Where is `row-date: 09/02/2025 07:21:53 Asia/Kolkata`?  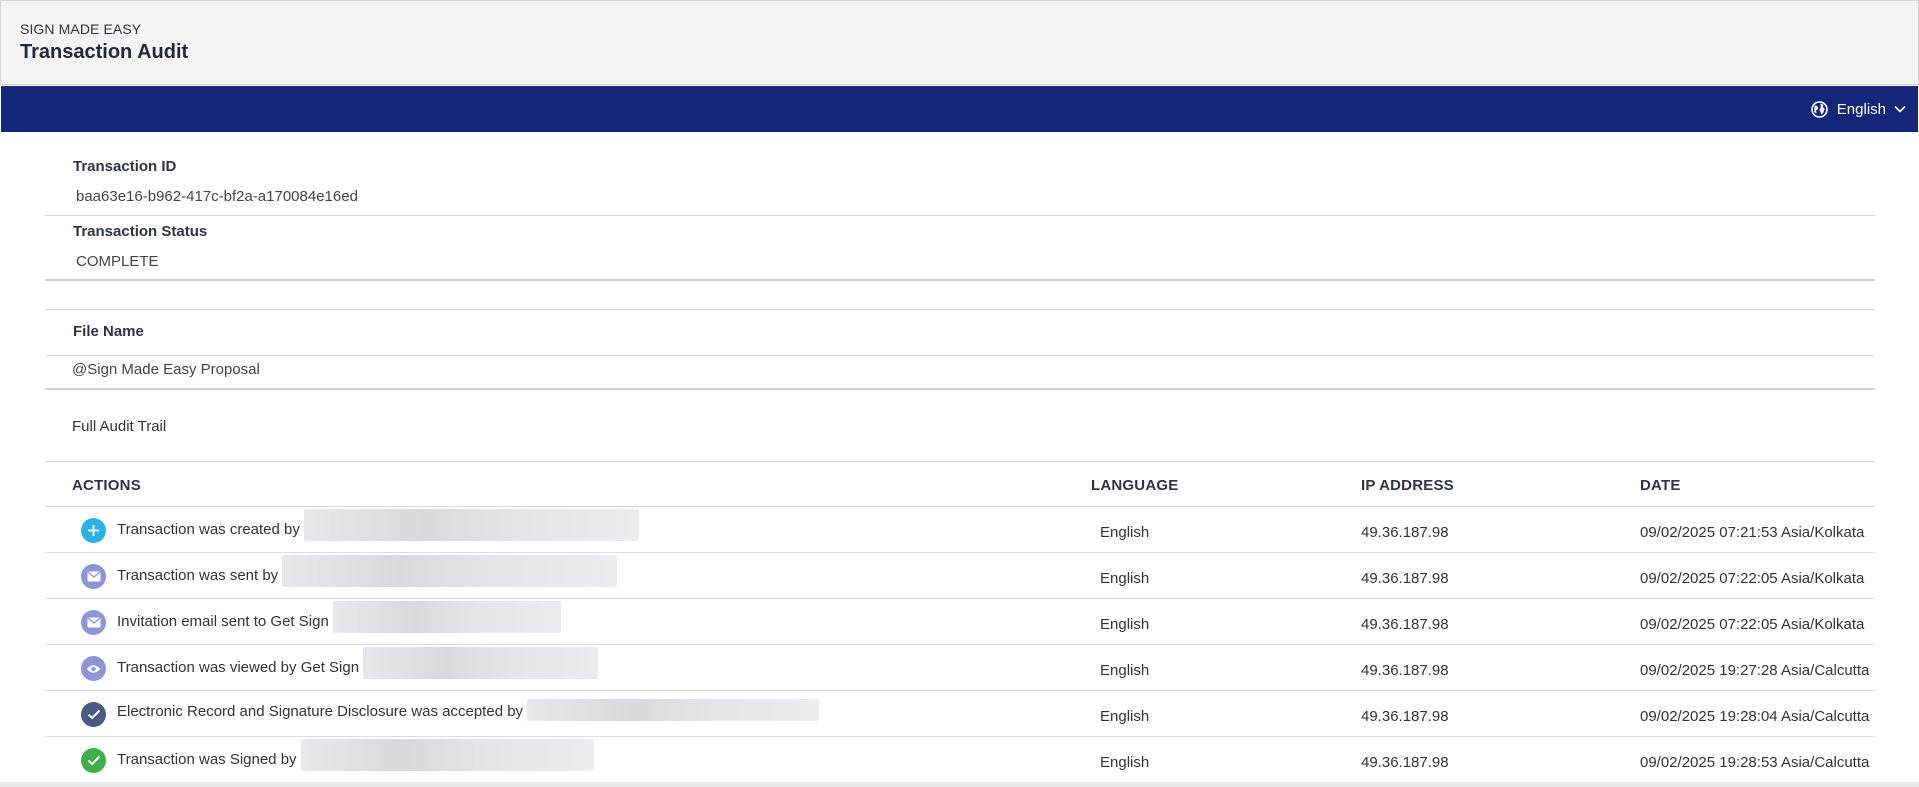 row-date: 09/02/2025 07:21:53 Asia/Kolkata is located at coordinates (1752, 532).